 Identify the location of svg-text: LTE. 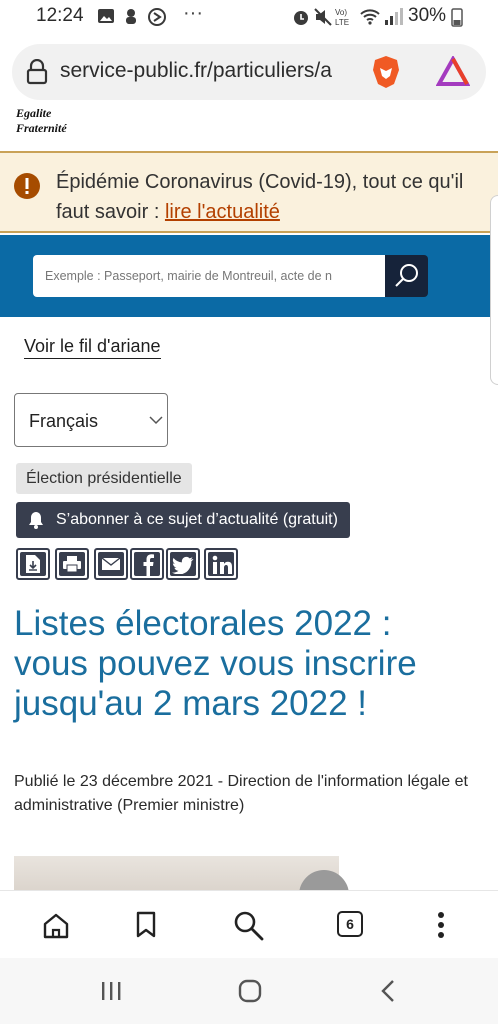
(342, 22).